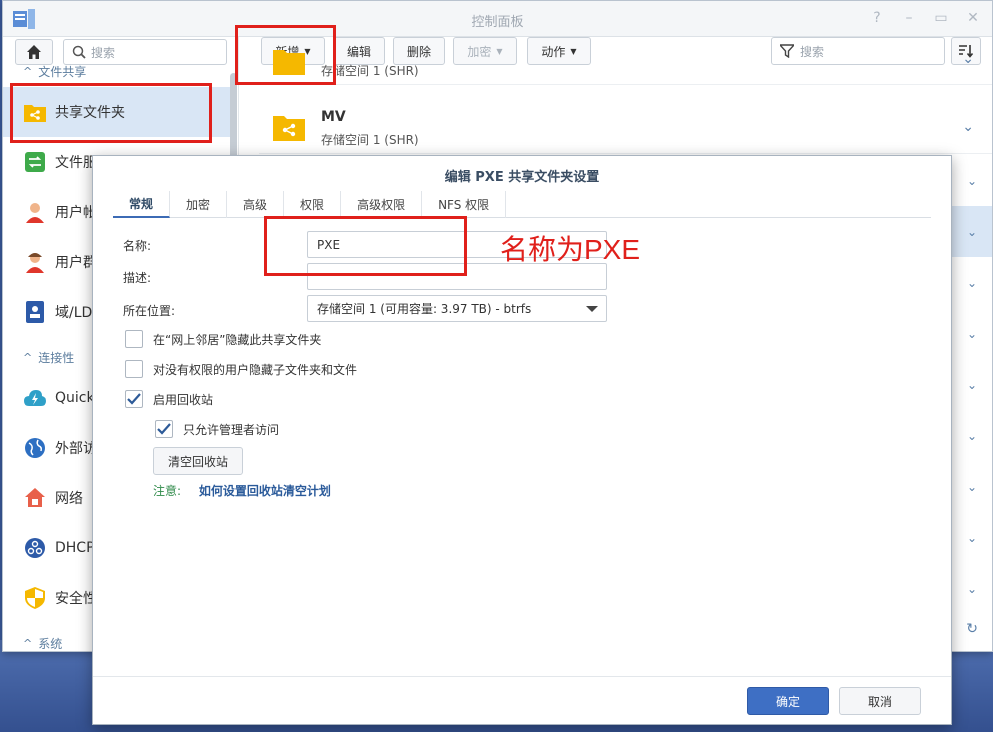 Image resolution: width=993 pixels, height=732 pixels. What do you see at coordinates (69, 499) in the screenshot?
I see `sidebar-item-label: 网络` at bounding box center [69, 499].